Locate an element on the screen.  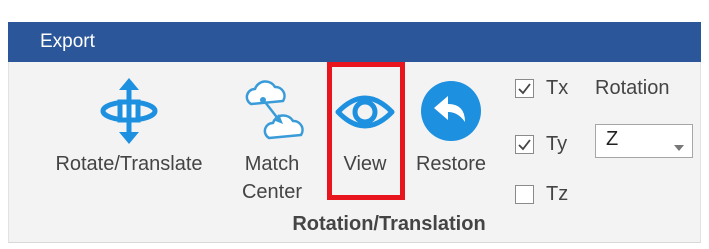
ty-label: Ty is located at coordinates (557, 143).